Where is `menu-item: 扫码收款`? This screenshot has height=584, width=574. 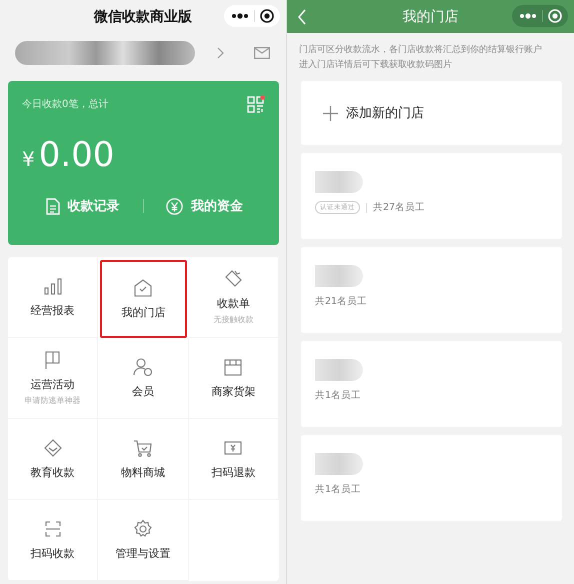
menu-item: 扫码收款 is located at coordinates (53, 540).